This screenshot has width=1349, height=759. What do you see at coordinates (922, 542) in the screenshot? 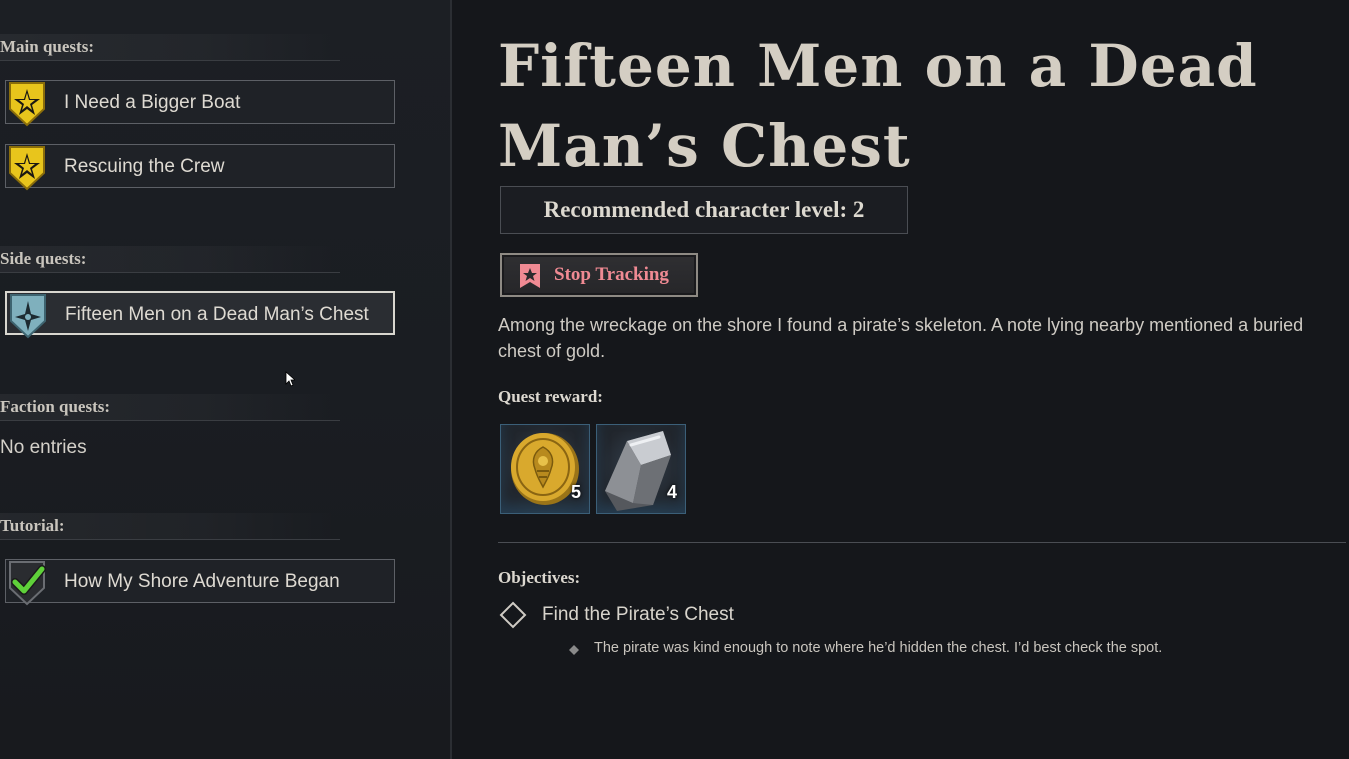
I see `section-divider` at bounding box center [922, 542].